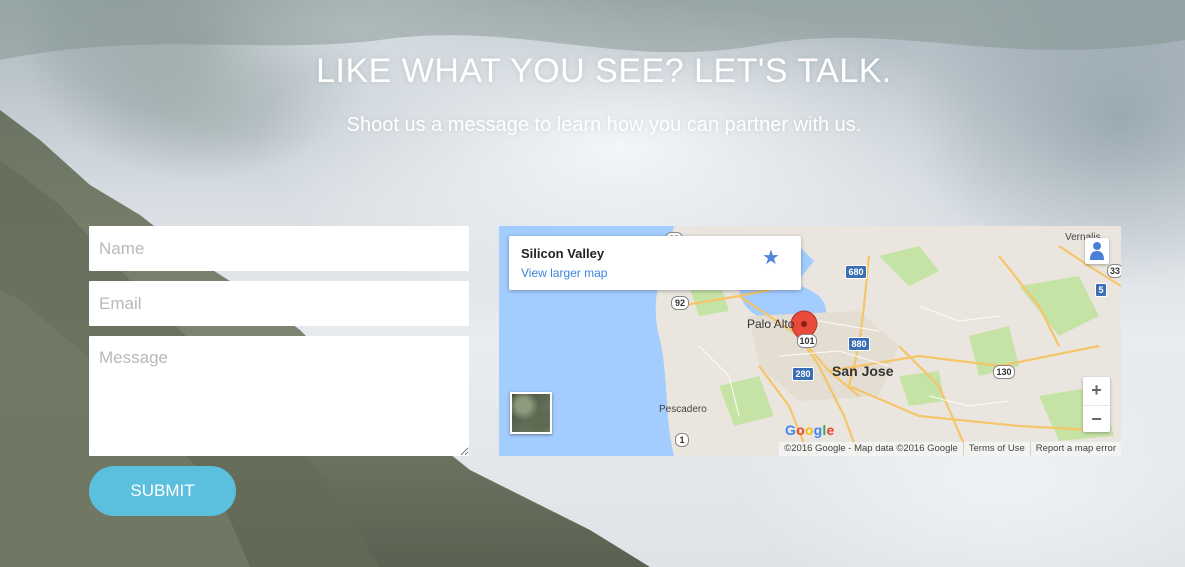 The height and width of the screenshot is (567, 1185). What do you see at coordinates (859, 344) in the screenshot?
I see `highway-880-shield: 880` at bounding box center [859, 344].